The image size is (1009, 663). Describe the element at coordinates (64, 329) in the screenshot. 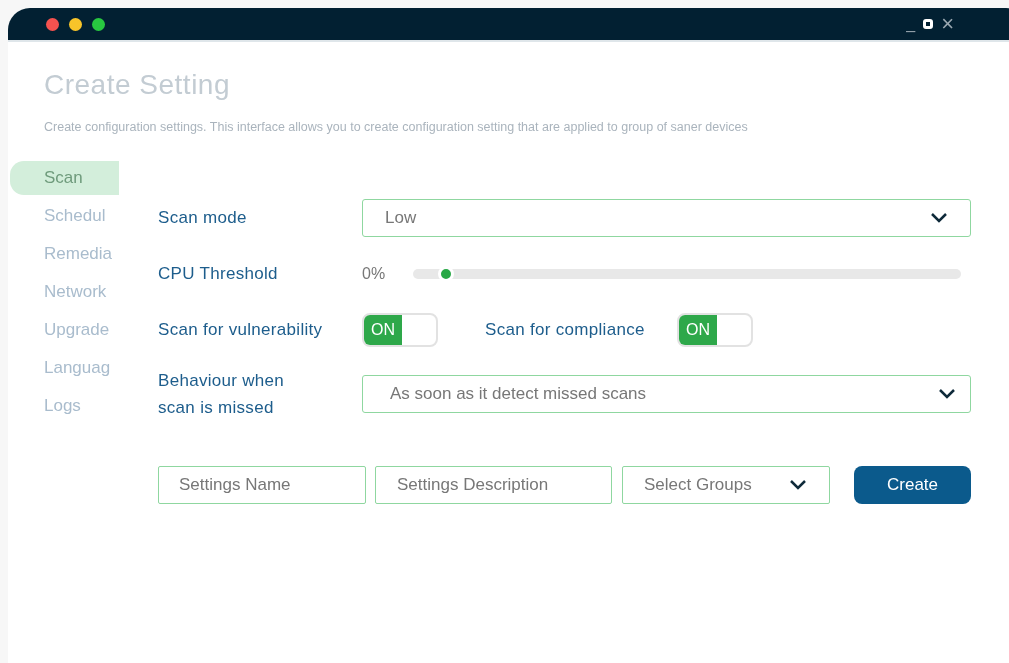

I see `sidebar-item: Upgrade` at that location.